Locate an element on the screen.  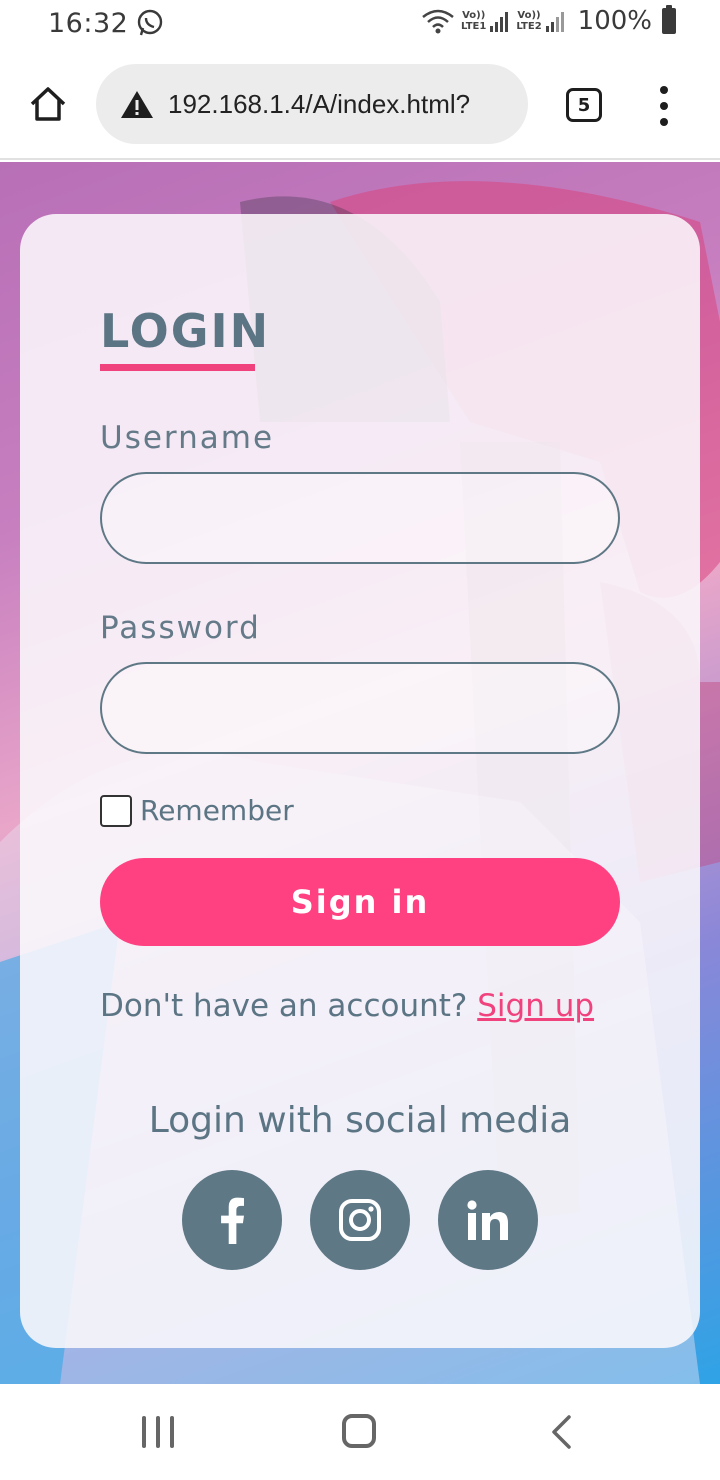
instagram-icon is located at coordinates (360, 1220).